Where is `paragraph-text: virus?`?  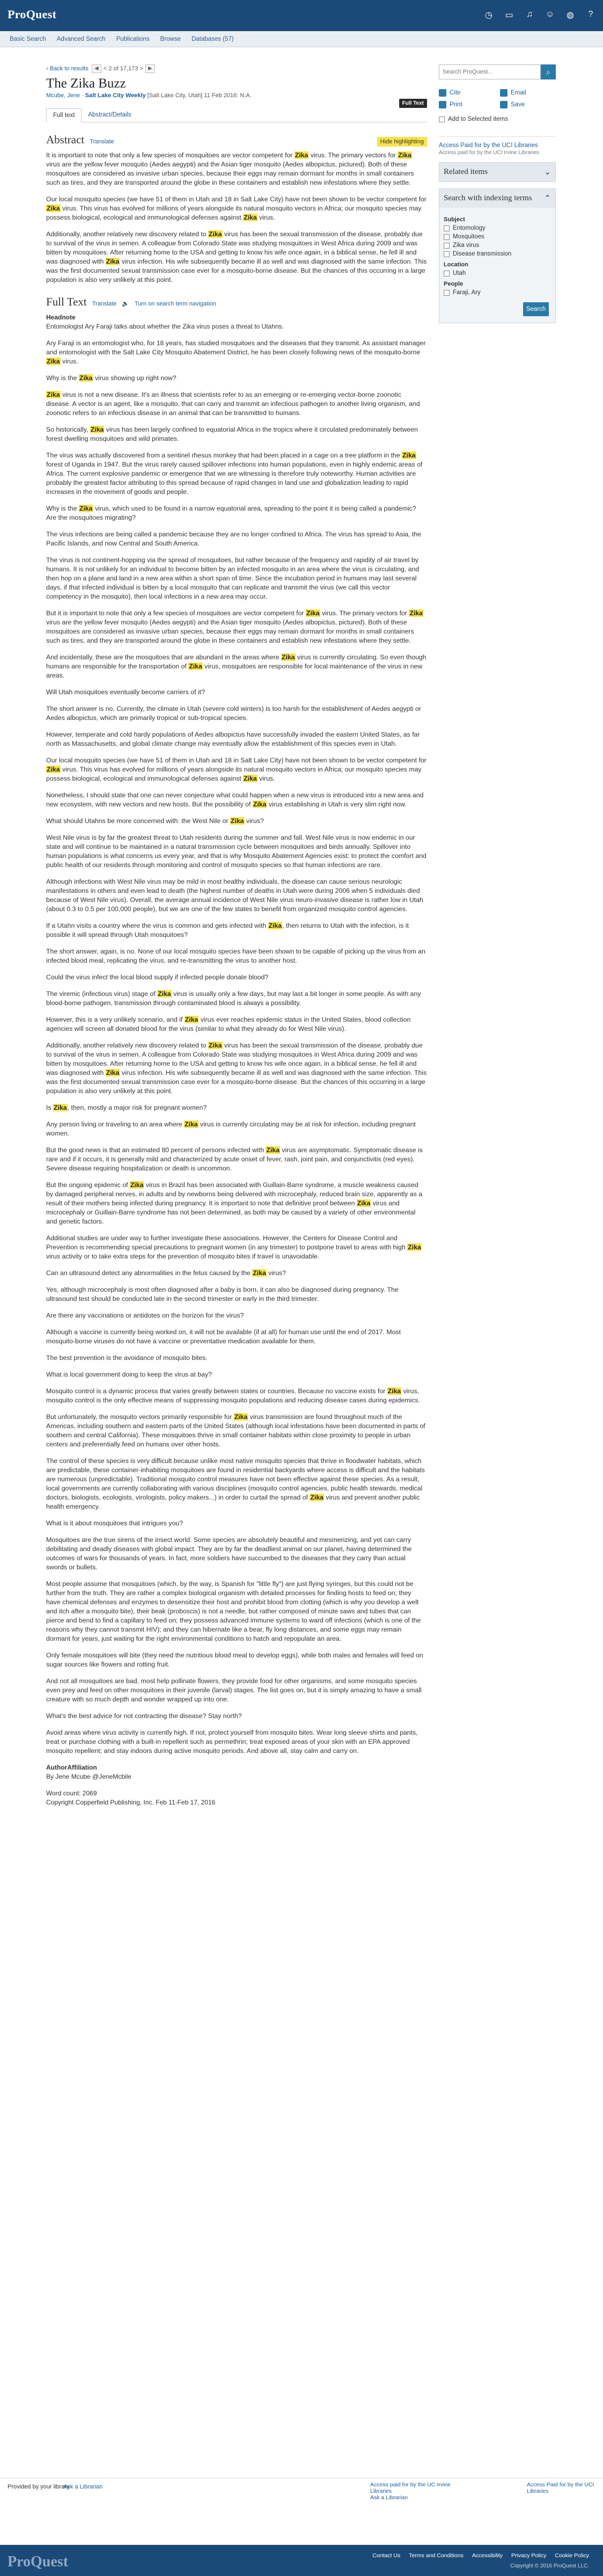
paragraph-text: virus? is located at coordinates (254, 821).